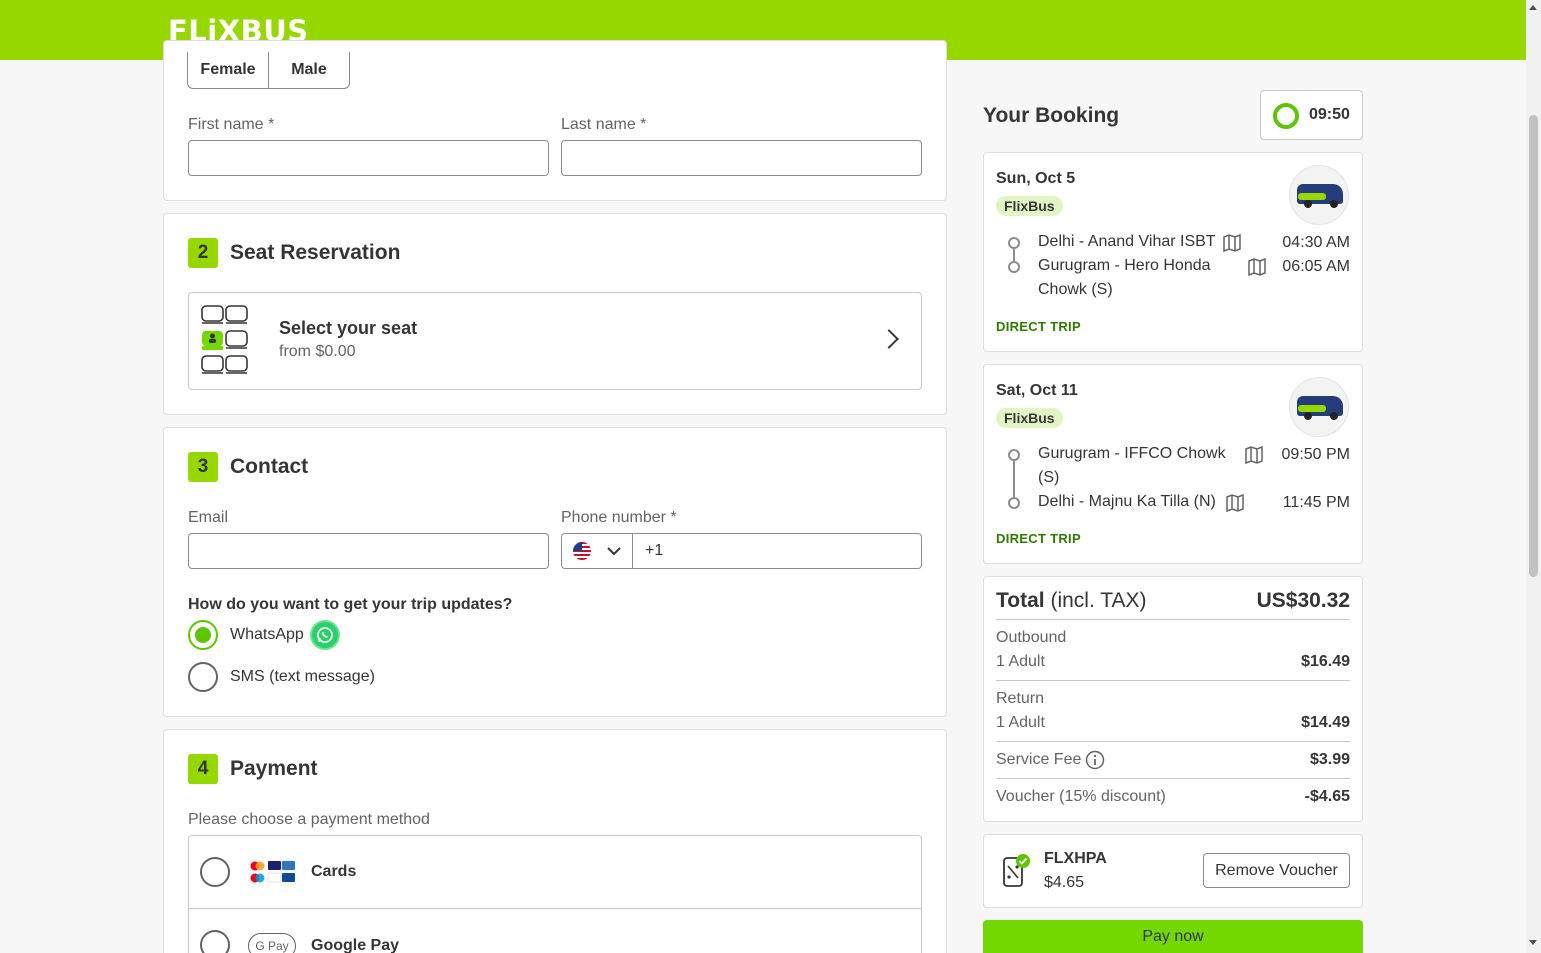 The height and width of the screenshot is (953, 1541). Describe the element at coordinates (1127, 241) in the screenshot. I see `departure-stop: Delhi - Anand Vihar ISBT` at that location.